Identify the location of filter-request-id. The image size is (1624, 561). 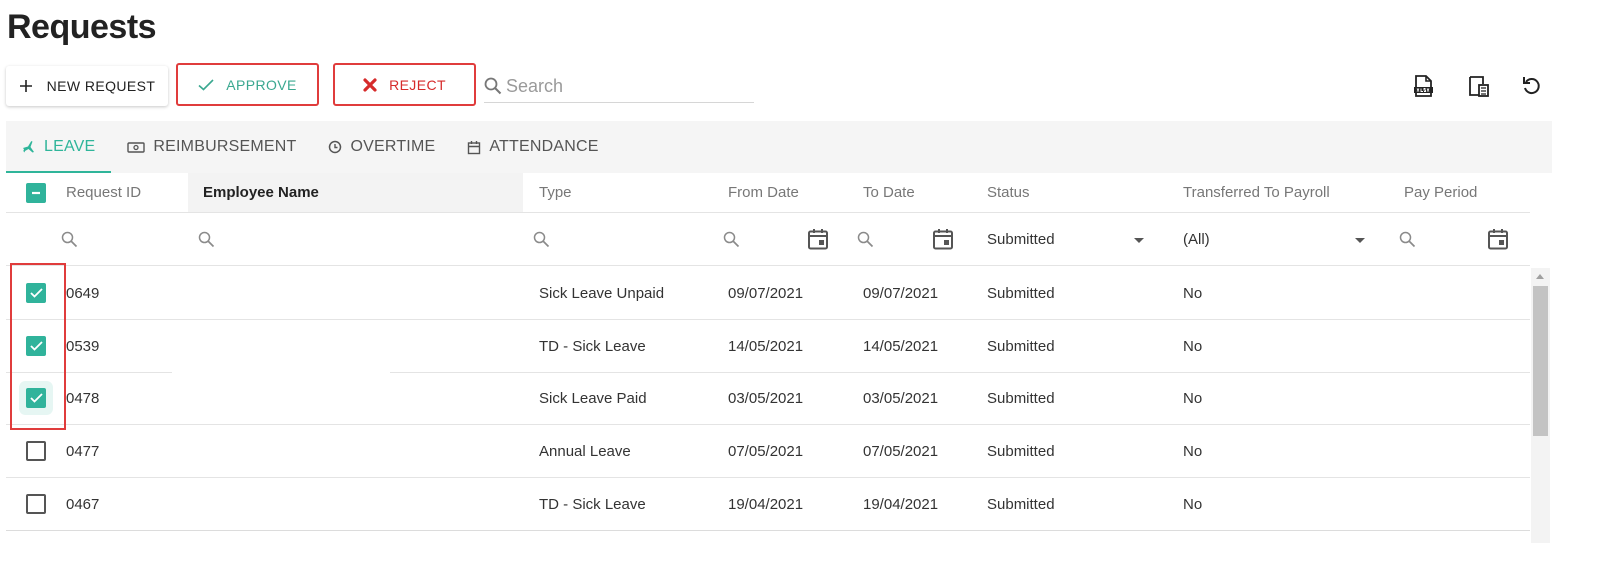
(69, 239).